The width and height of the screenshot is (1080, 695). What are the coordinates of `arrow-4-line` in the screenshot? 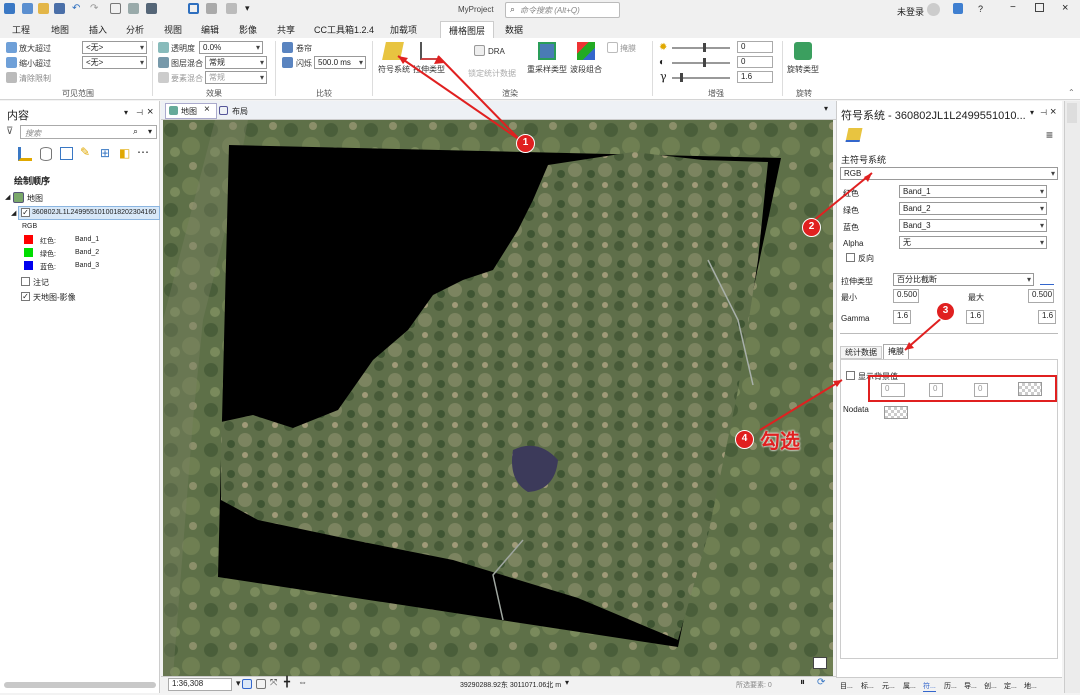 It's located at (801, 405).